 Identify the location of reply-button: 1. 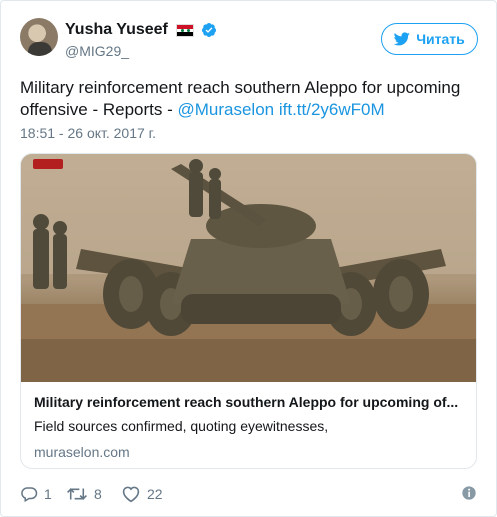
(36, 494).